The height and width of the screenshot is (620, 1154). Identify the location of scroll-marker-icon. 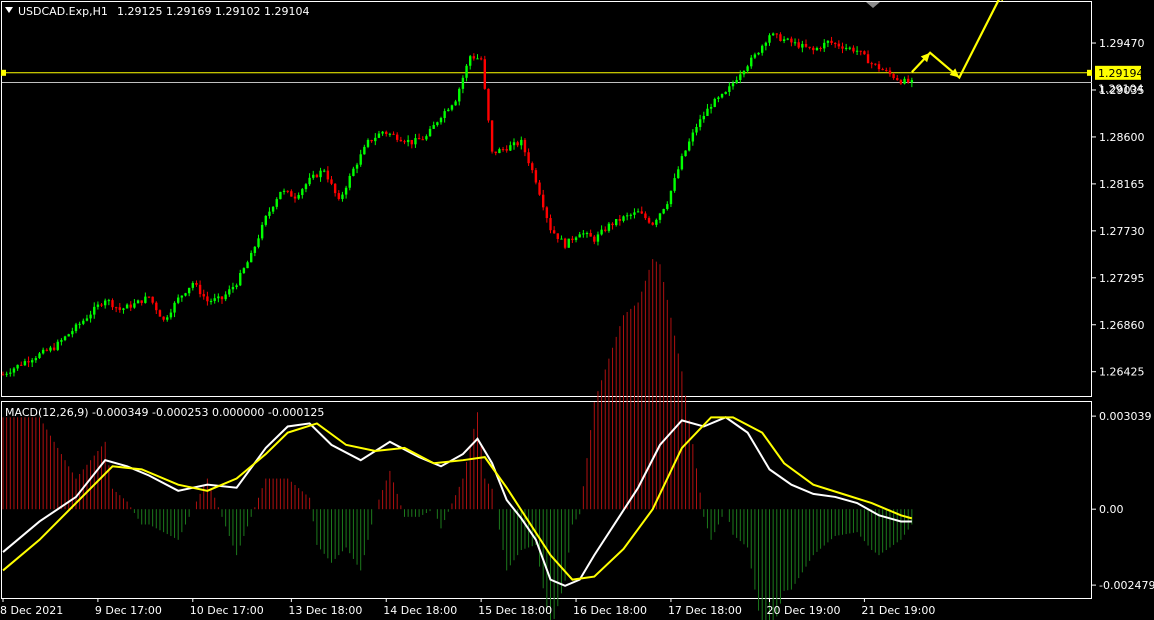
(873, 5).